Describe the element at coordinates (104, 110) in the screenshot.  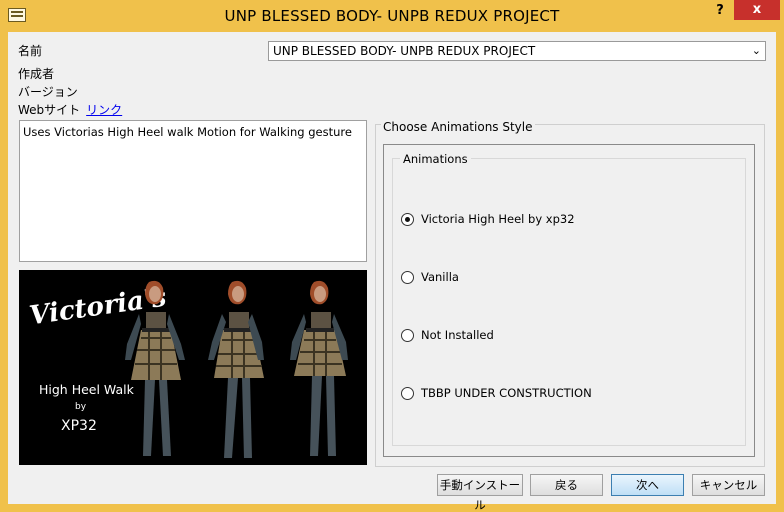
I see `website-link: リンク` at that location.